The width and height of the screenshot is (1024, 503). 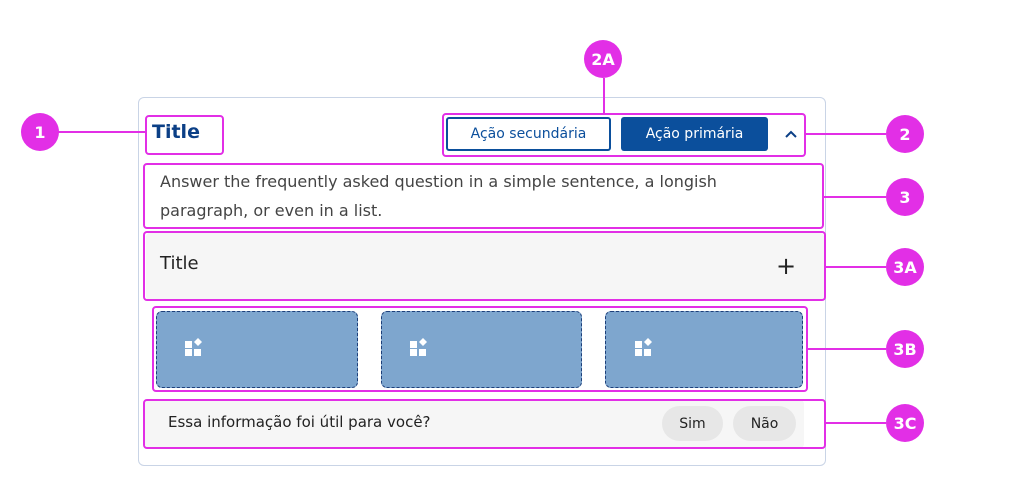 What do you see at coordinates (484, 424) in the screenshot?
I see `annotation-outline-3c` at bounding box center [484, 424].